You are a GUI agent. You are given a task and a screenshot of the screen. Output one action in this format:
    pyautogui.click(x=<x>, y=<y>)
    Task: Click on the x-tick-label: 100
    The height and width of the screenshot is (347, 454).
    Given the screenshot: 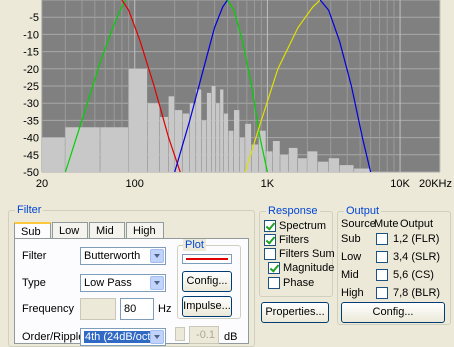 What is the action you would take?
    pyautogui.click(x=135, y=184)
    